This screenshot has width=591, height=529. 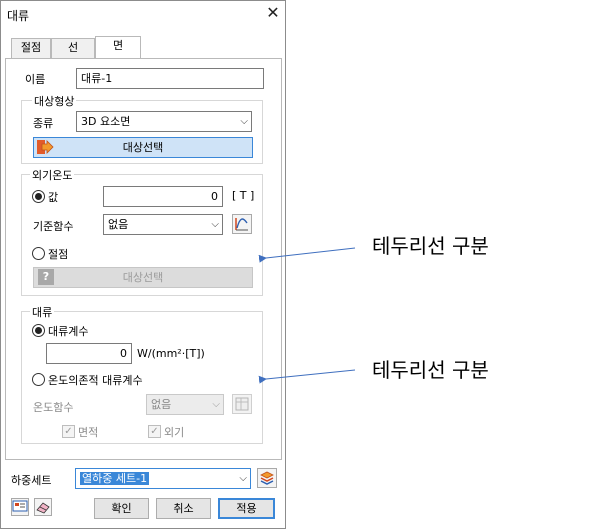 What do you see at coordinates (307, 315) in the screenshot?
I see `annotation-arrows` at bounding box center [307, 315].